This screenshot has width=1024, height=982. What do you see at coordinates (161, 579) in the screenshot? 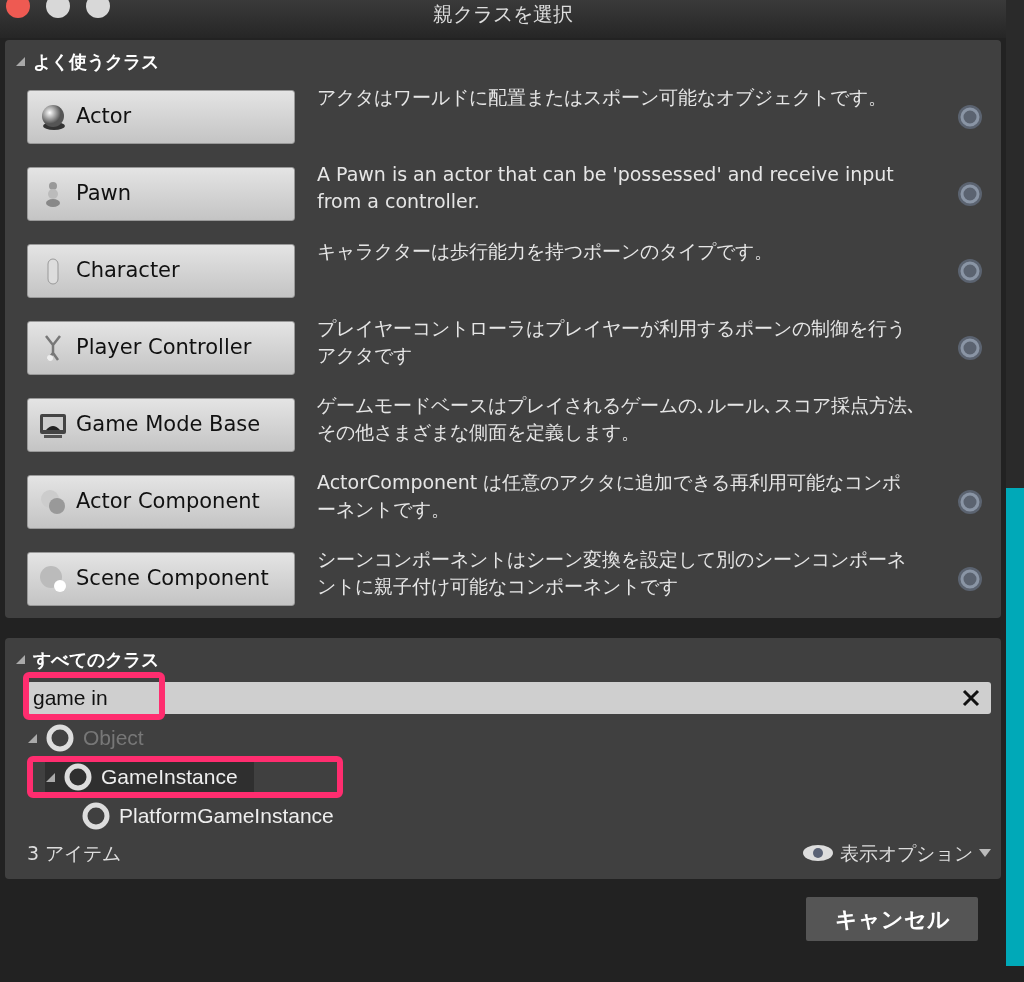
I see `class-button: Scene Component` at bounding box center [161, 579].